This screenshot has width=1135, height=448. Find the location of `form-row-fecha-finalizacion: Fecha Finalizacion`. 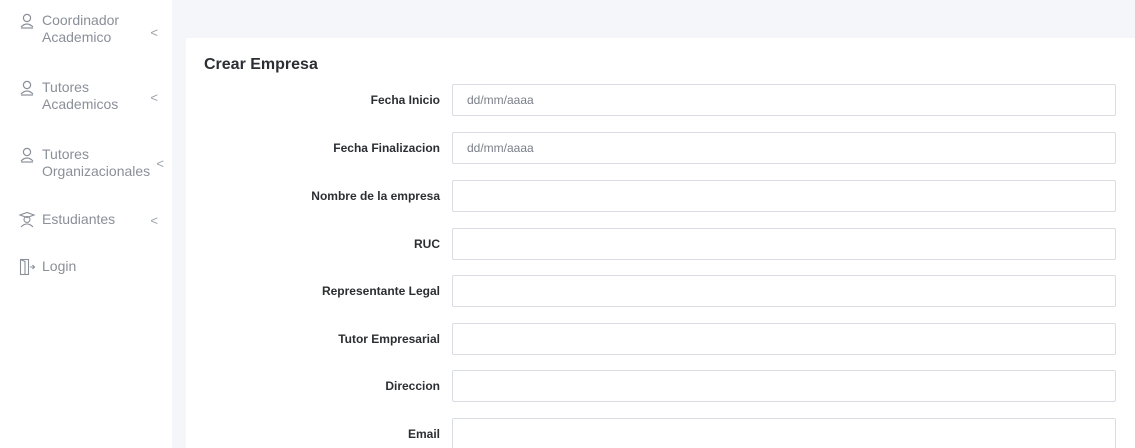

form-row-fecha-finalizacion: Fecha Finalizacion is located at coordinates (660, 149).